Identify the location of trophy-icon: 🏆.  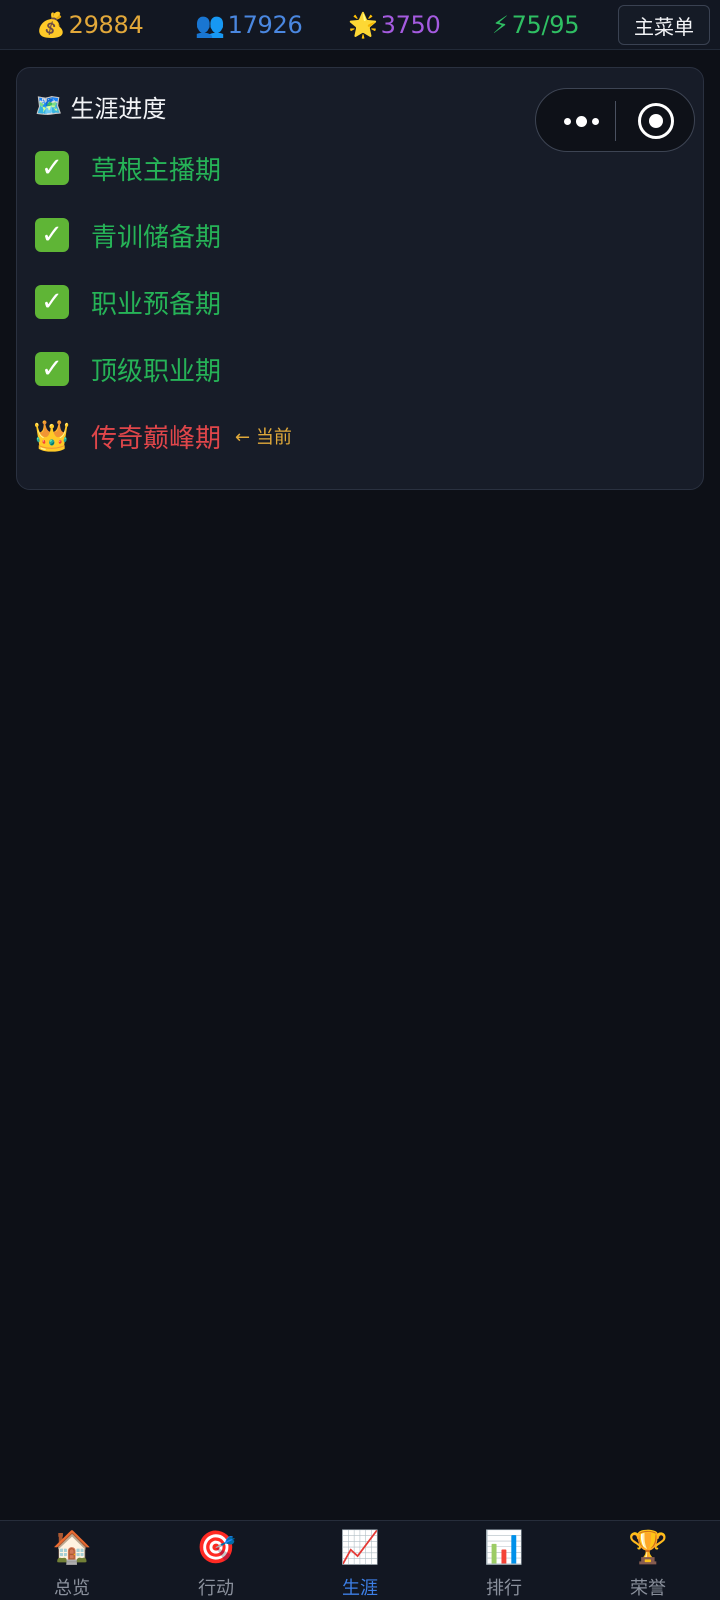
(648, 1546).